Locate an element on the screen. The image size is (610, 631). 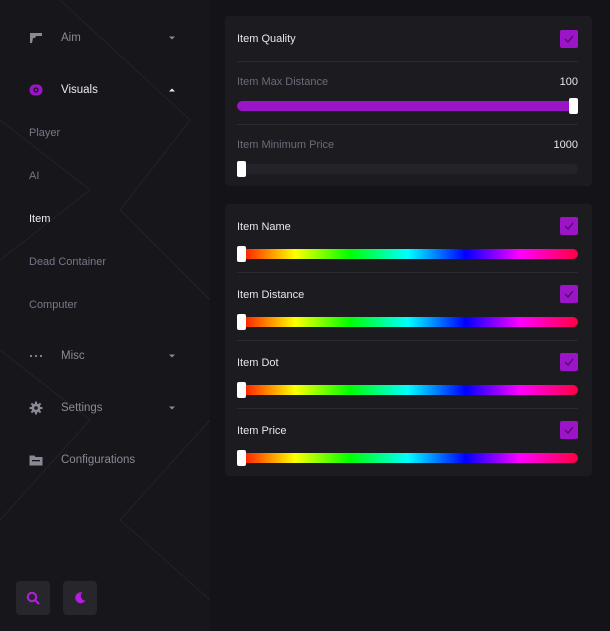
color-row-label: Item Distance is located at coordinates (271, 295).